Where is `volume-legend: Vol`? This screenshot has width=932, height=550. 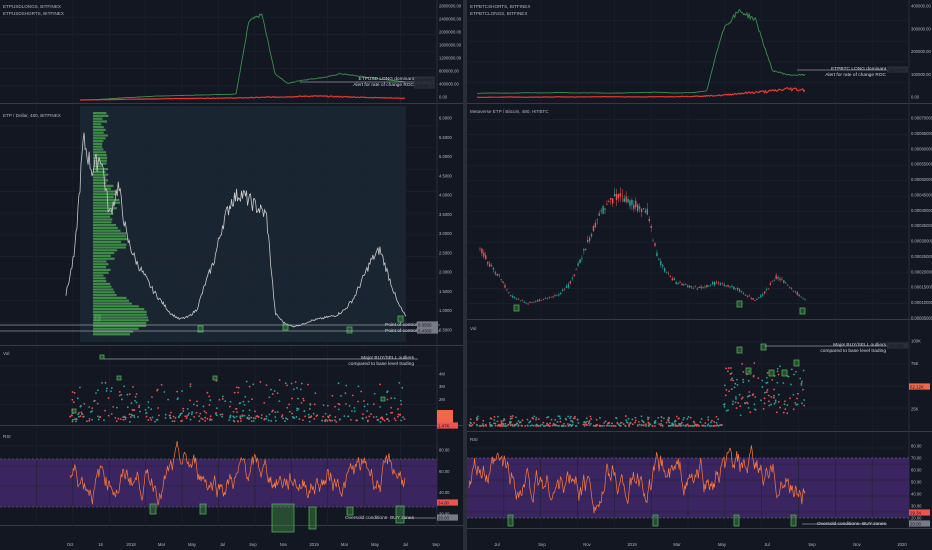 volume-legend: Vol is located at coordinates (473, 328).